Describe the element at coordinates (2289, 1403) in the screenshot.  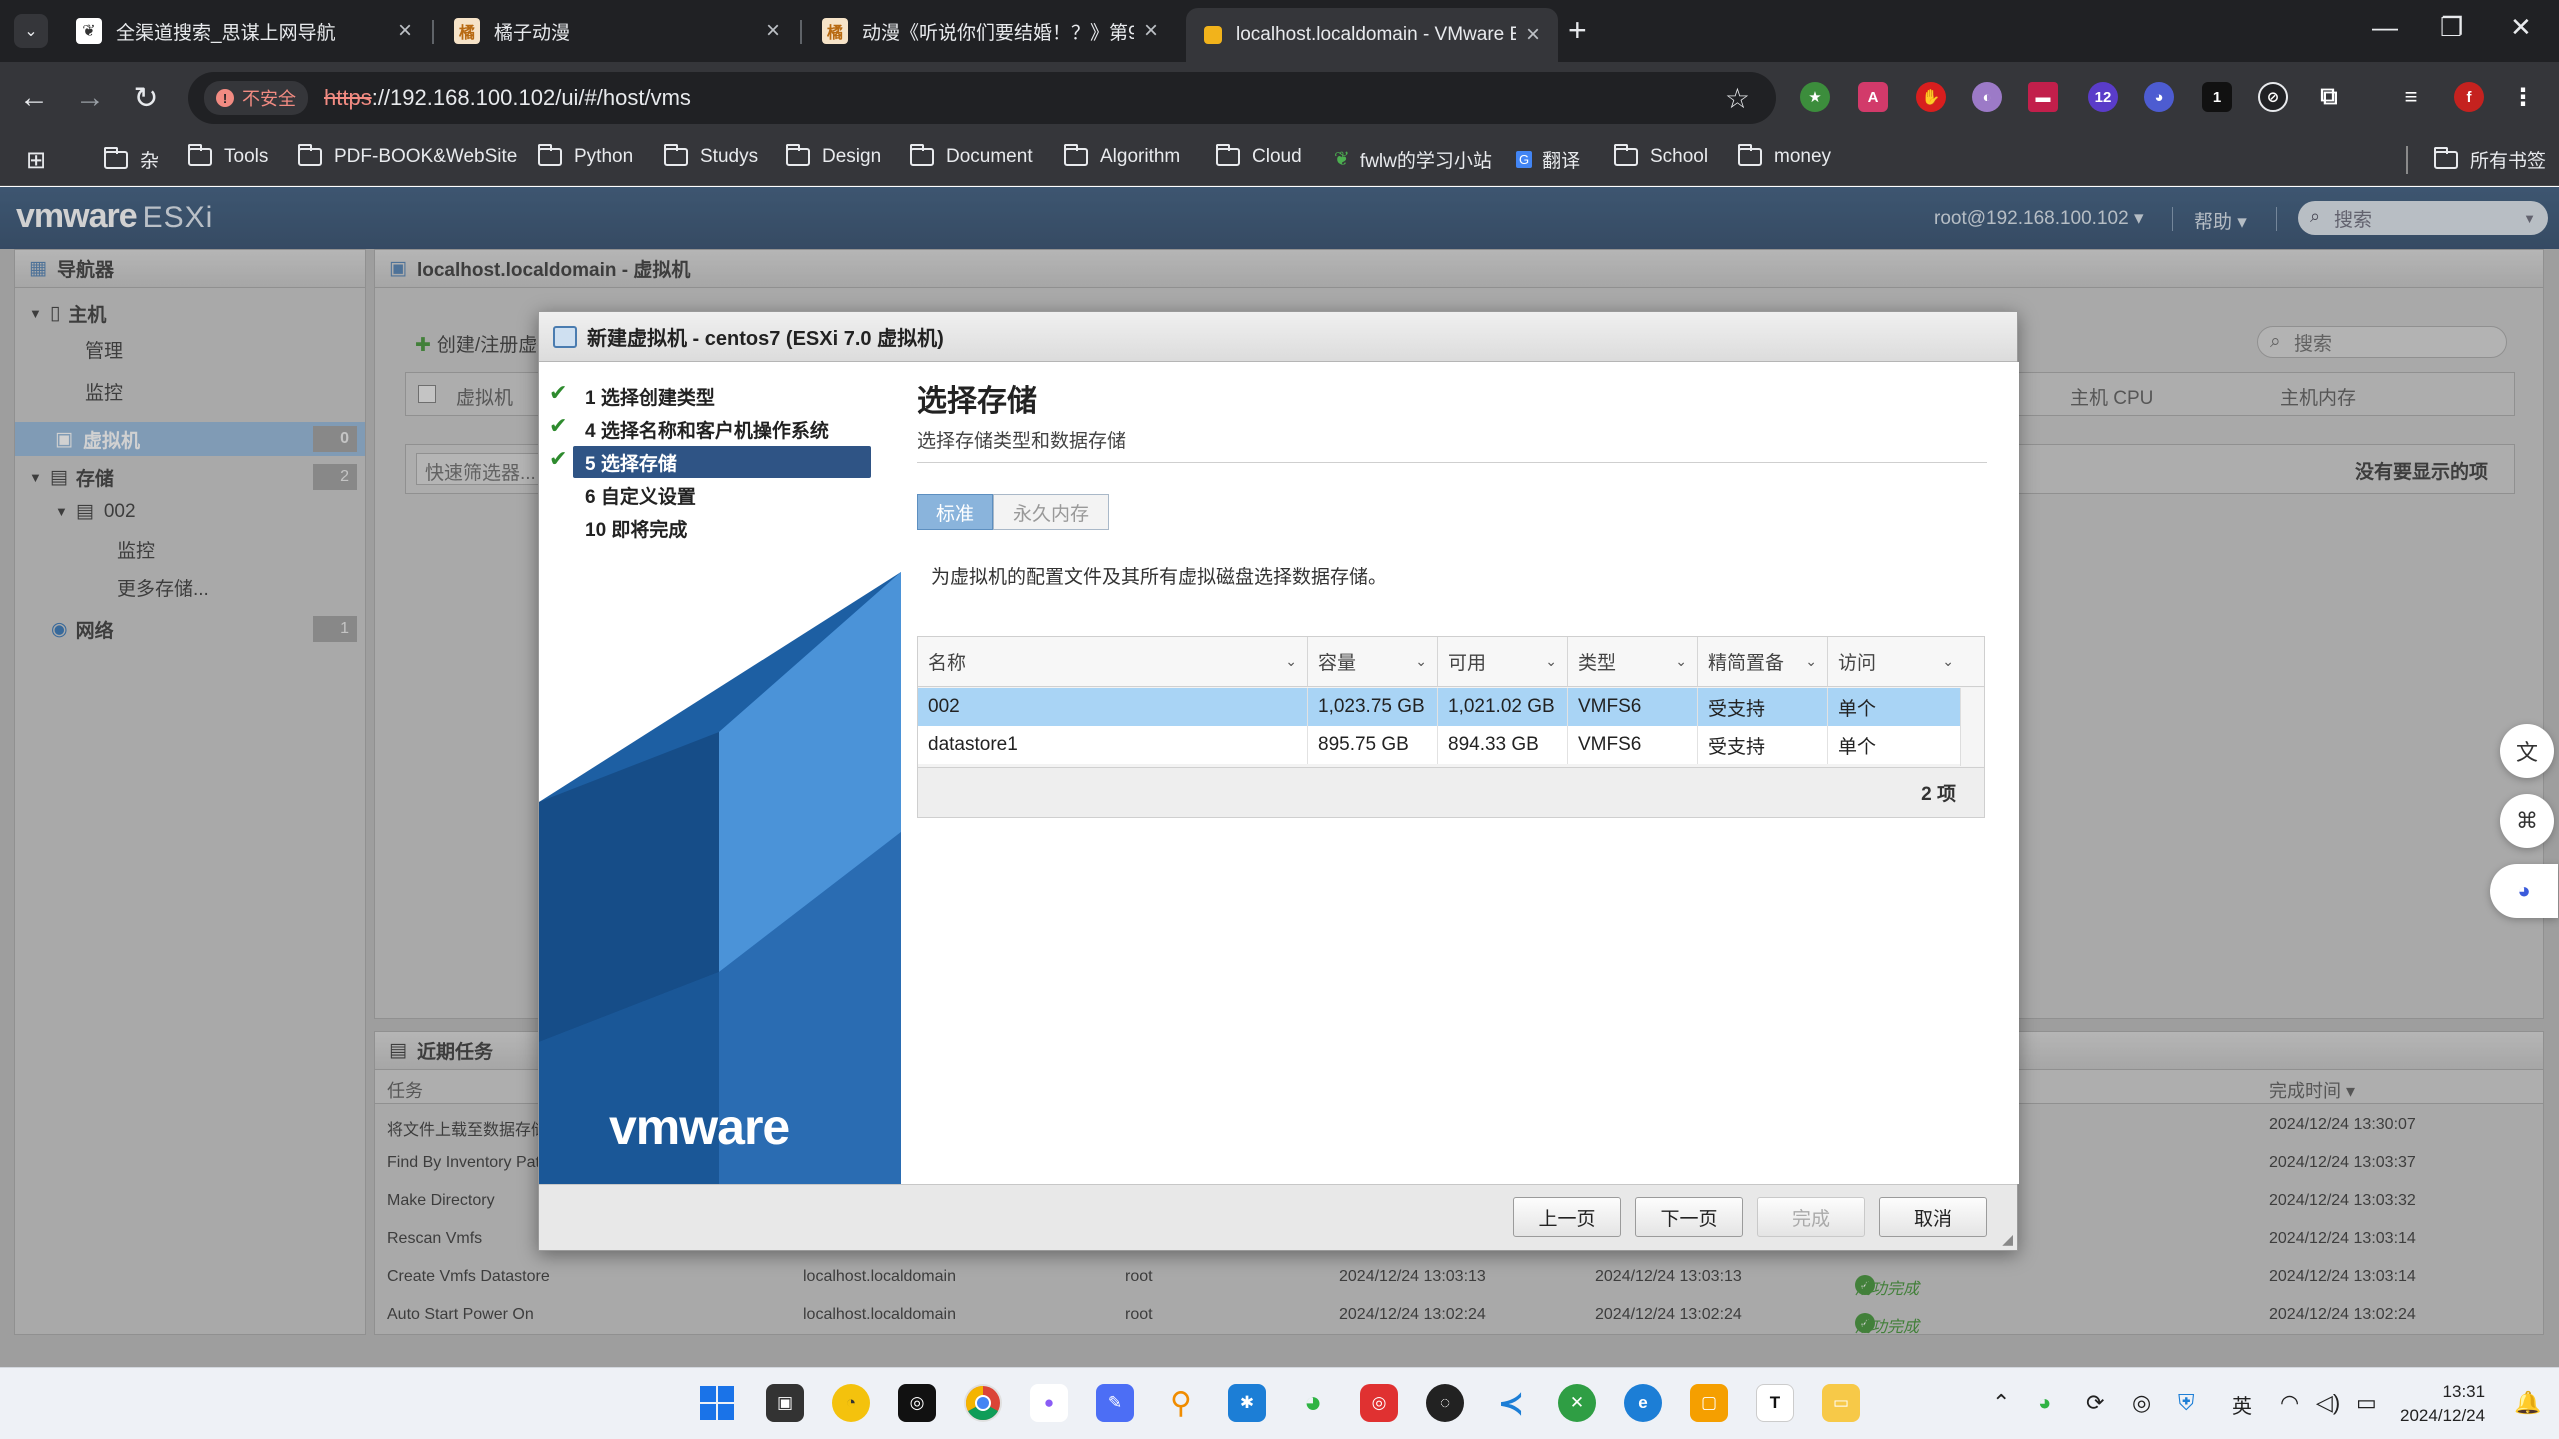
I see `wifi-icon: ◠` at that location.